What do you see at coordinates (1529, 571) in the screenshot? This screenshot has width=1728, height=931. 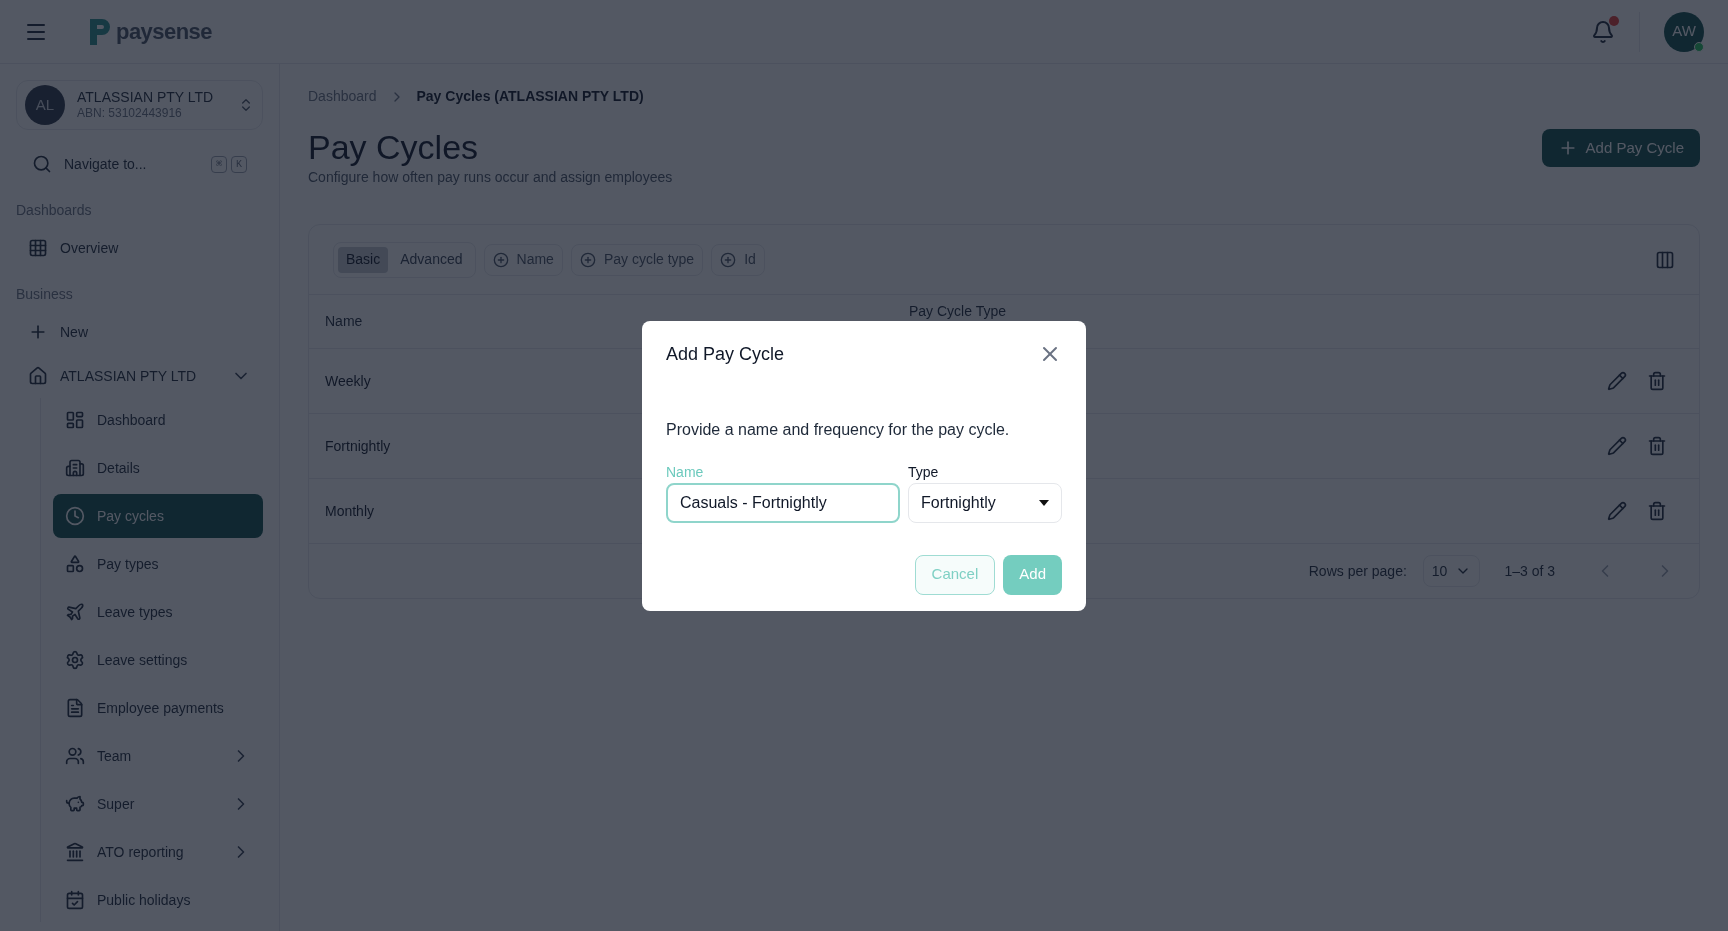 I see `page-range: 1–3 of 3` at bounding box center [1529, 571].